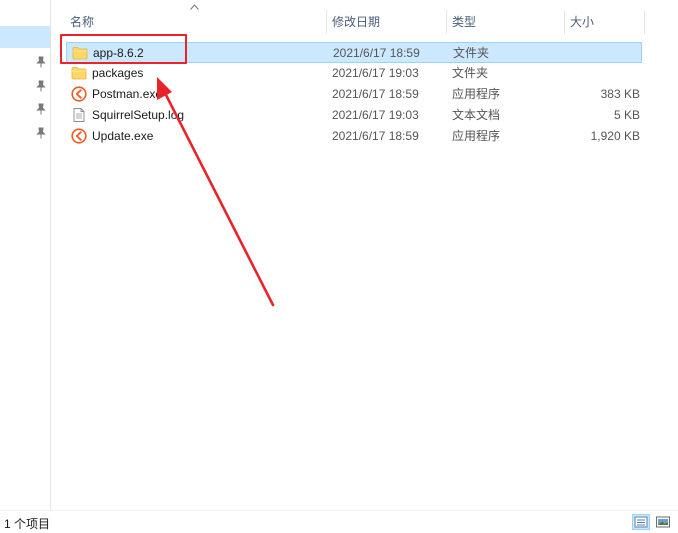 This screenshot has width=678, height=533. I want to click on file-row: SquirrelSetup.log 2021/6/17 19:03 文本文档 5 KB, so click(354, 115).